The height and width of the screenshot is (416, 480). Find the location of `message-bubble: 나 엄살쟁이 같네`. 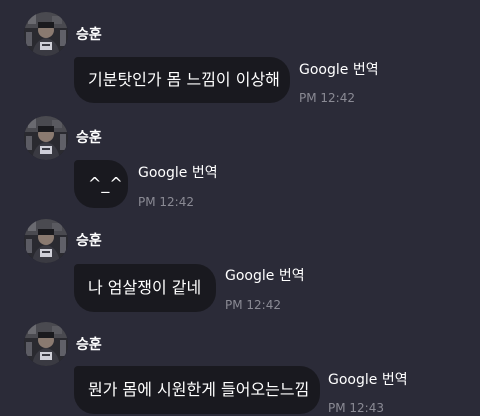

message-bubble: 나 엄살쟁이 같네 is located at coordinates (145, 288).